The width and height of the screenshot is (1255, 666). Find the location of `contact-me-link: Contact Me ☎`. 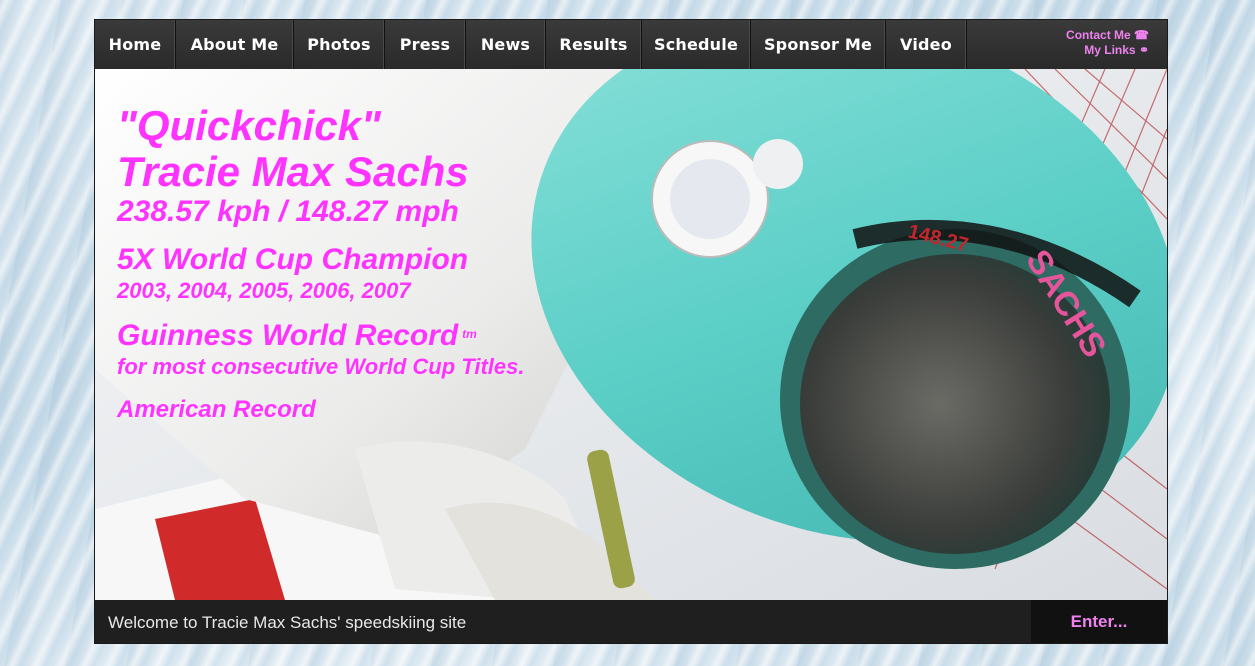

contact-me-link: Contact Me ☎ is located at coordinates (1107, 35).